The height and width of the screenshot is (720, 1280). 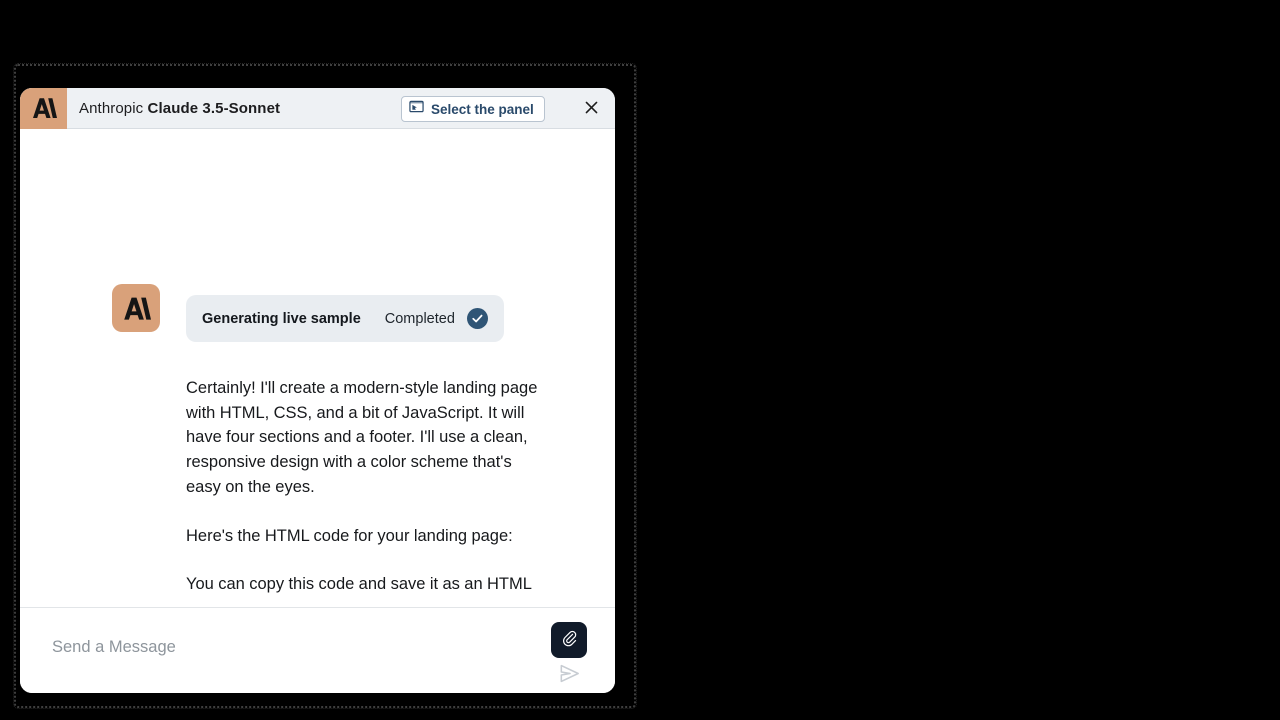 What do you see at coordinates (136, 308) in the screenshot?
I see `anthropic-avatar-icon` at bounding box center [136, 308].